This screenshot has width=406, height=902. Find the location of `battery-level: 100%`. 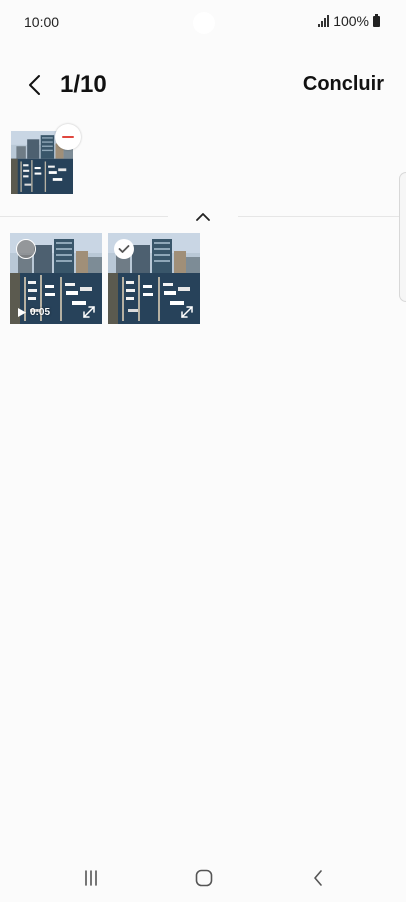

battery-level: 100% is located at coordinates (351, 21).